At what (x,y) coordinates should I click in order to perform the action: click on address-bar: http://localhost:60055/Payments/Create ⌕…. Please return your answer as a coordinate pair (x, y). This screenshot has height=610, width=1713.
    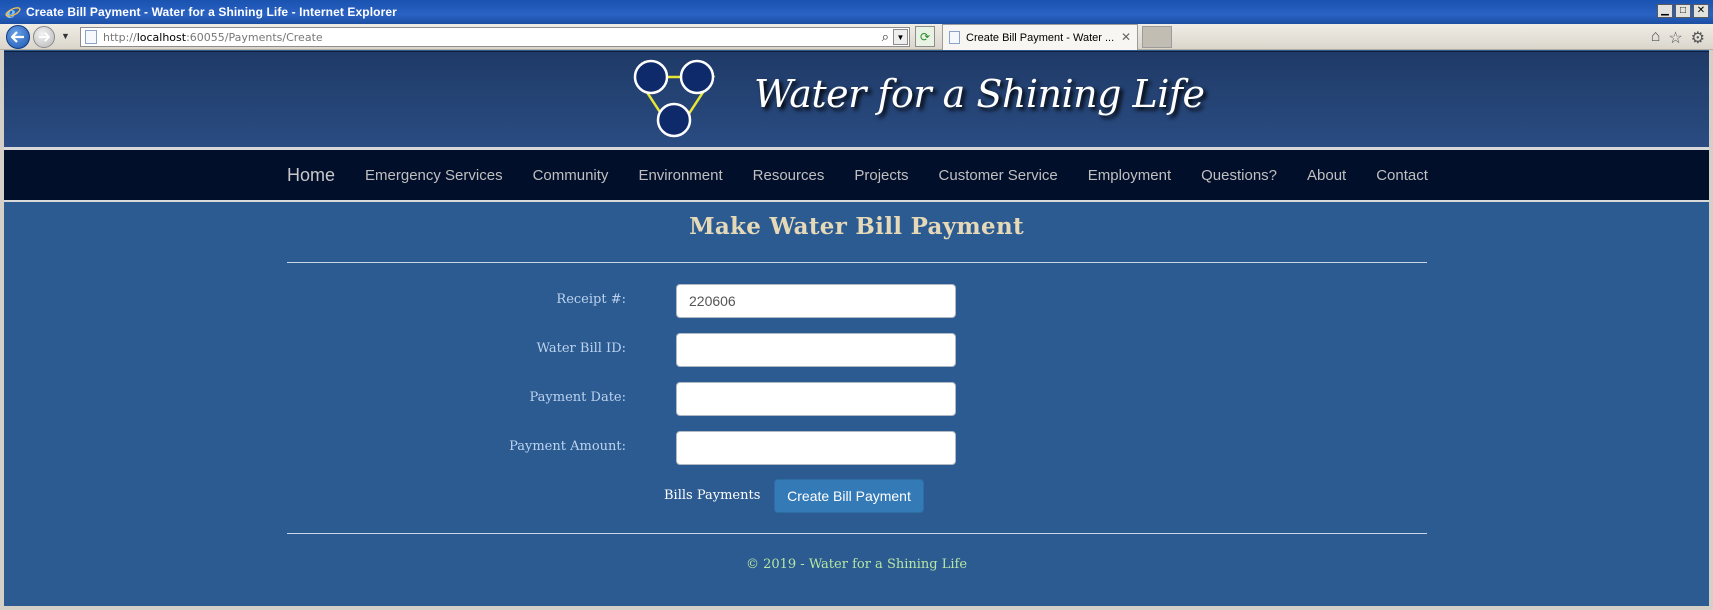
    Looking at the image, I should click on (495, 37).